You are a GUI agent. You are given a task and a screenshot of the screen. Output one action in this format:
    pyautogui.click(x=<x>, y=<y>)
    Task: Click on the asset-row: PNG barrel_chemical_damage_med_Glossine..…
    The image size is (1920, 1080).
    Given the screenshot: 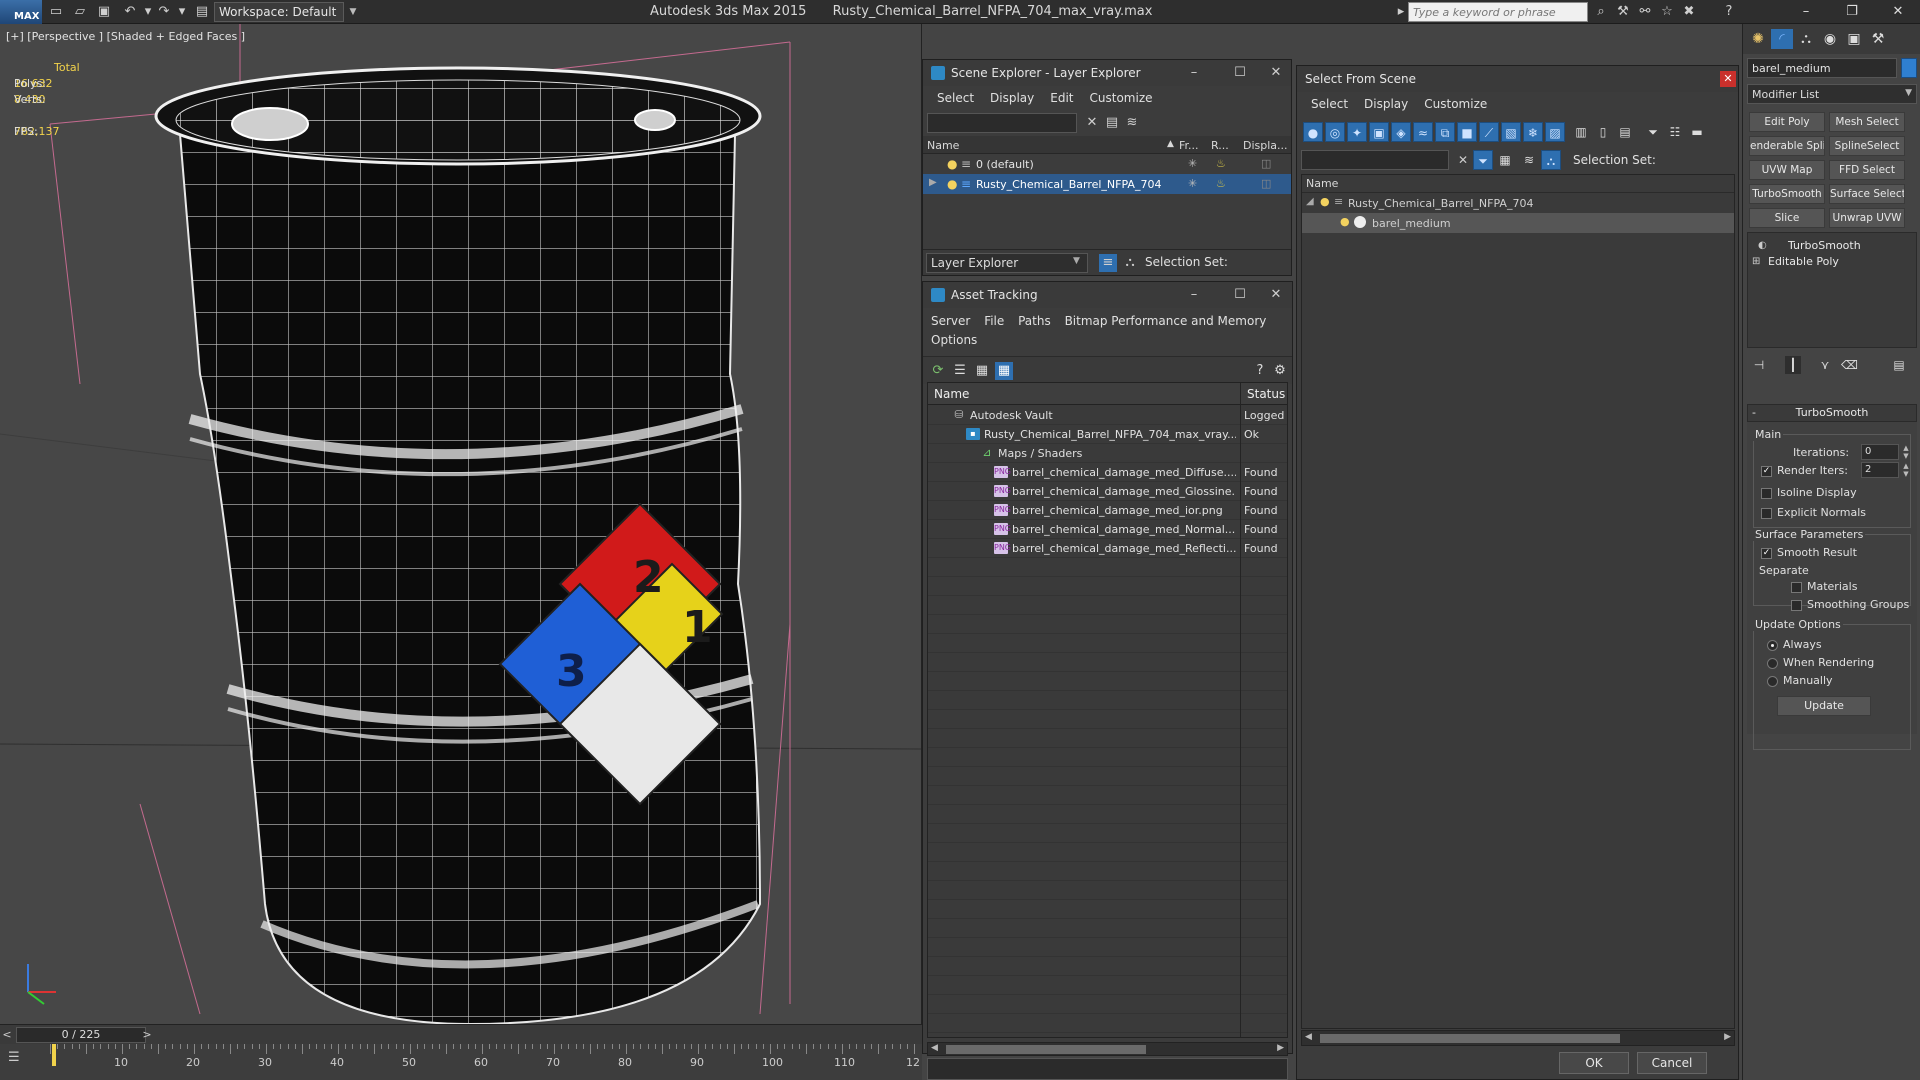 What is the action you would take?
    pyautogui.click(x=1107, y=491)
    